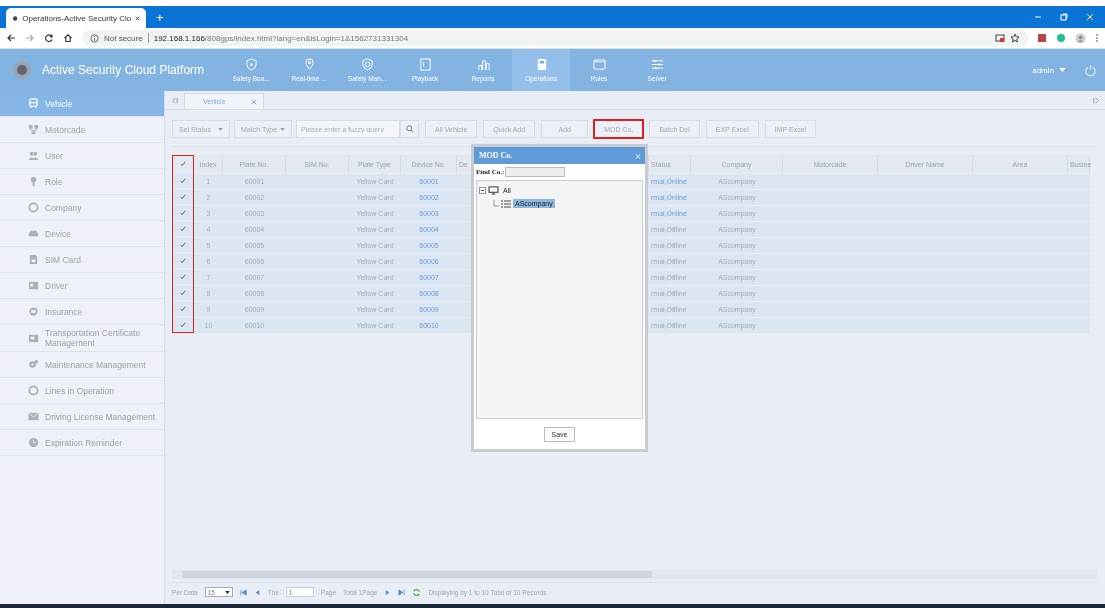 The width and height of the screenshot is (1105, 608). What do you see at coordinates (493, 190) in the screenshot?
I see `monitor-icon` at bounding box center [493, 190].